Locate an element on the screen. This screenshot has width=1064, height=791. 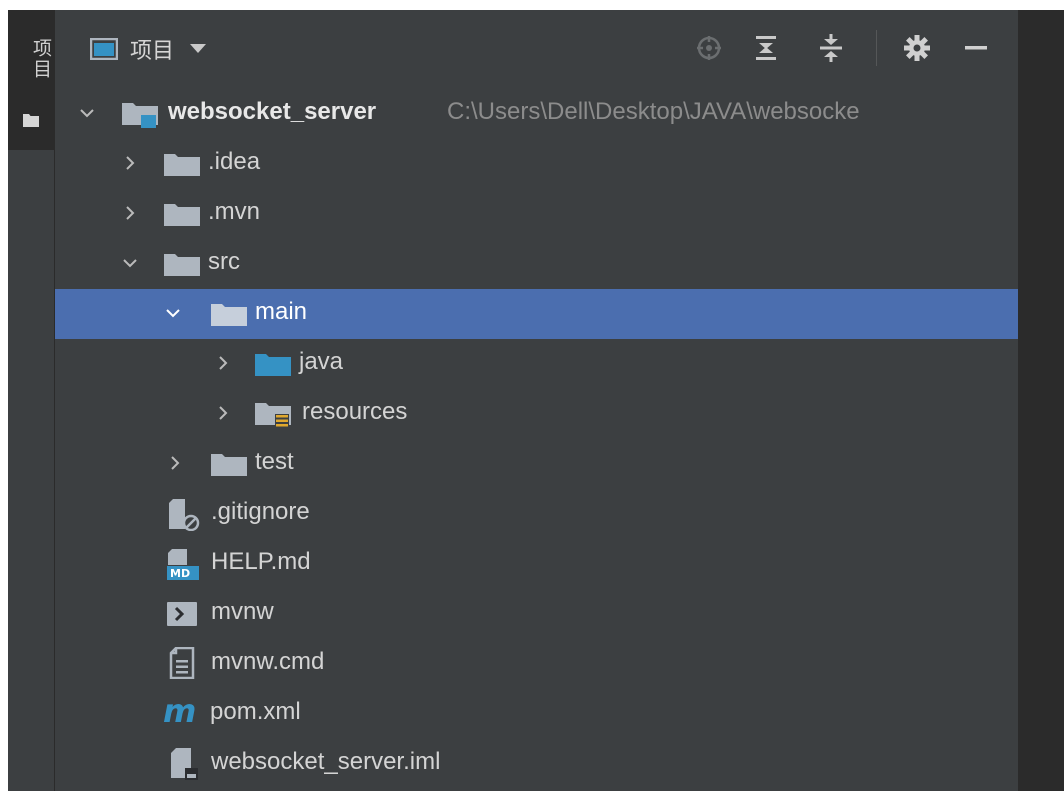
locate-icon is located at coordinates (709, 48).